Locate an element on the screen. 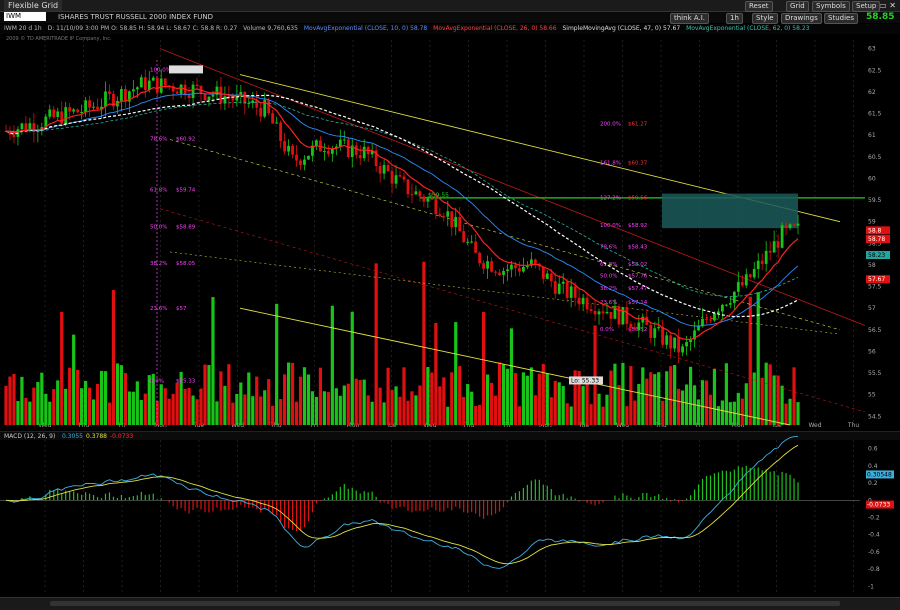 Image resolution: width=900 pixels, height=610 pixels. symbols-button: Symbols is located at coordinates (831, 6).